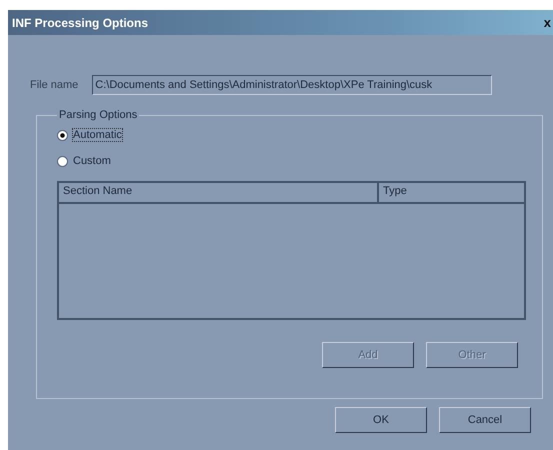 The height and width of the screenshot is (450, 553). I want to click on window-title: INF Processing Options, so click(80, 23).